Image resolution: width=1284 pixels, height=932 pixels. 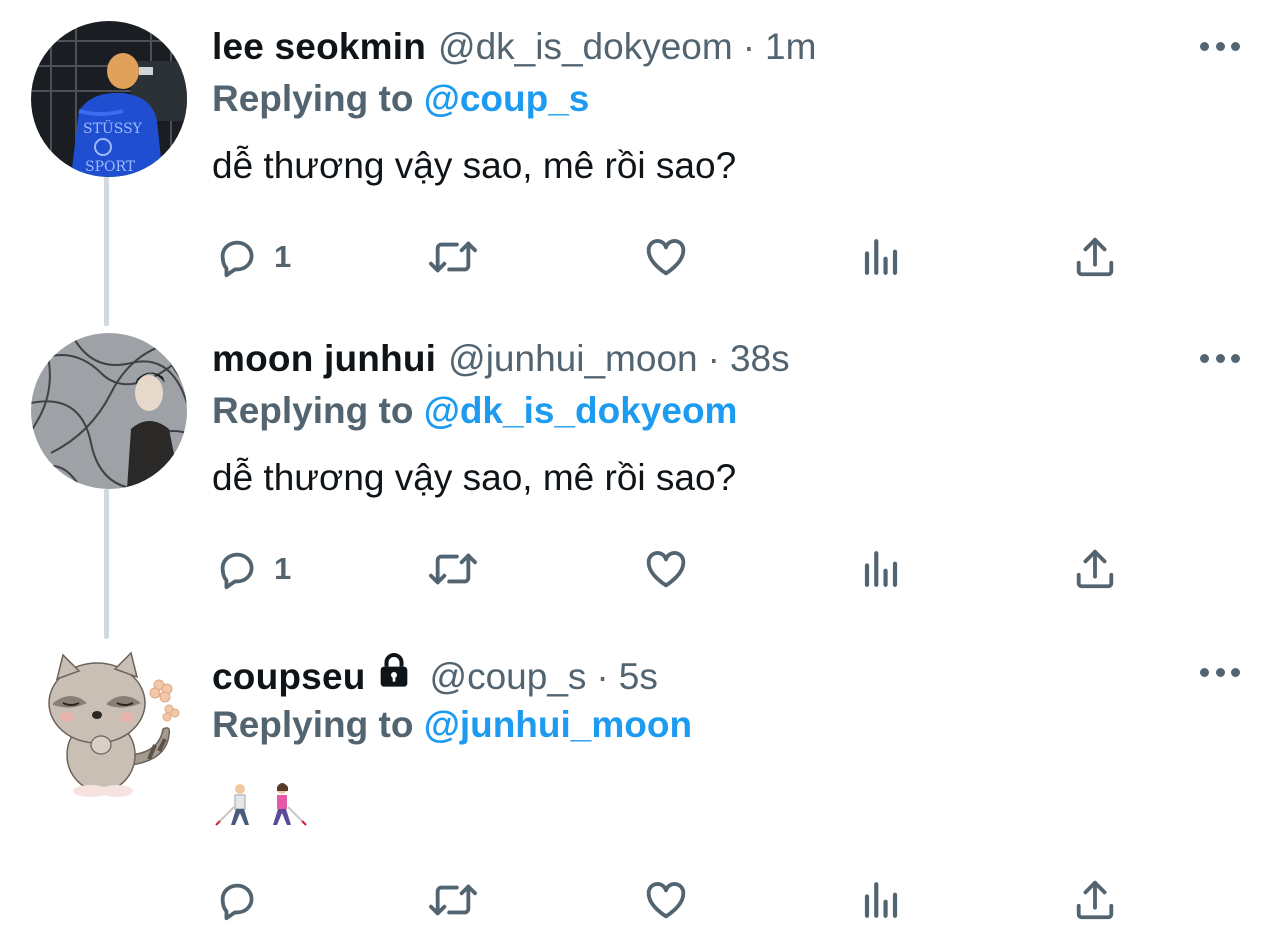 I want to click on timestamp: 38s, so click(x=760, y=359).